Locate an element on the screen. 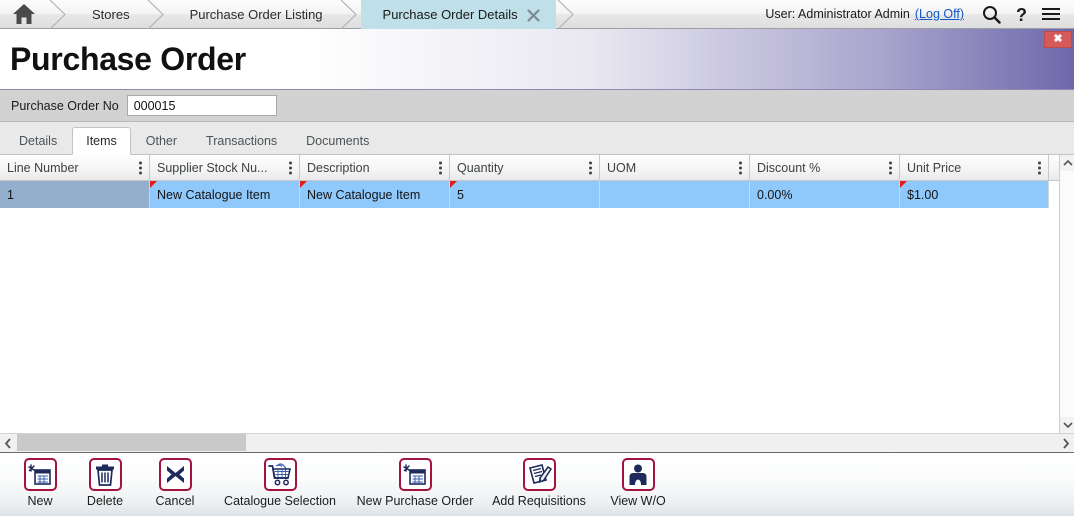 This screenshot has height=516, width=1074. grid-cell-discount-percent: 0.00% is located at coordinates (825, 194).